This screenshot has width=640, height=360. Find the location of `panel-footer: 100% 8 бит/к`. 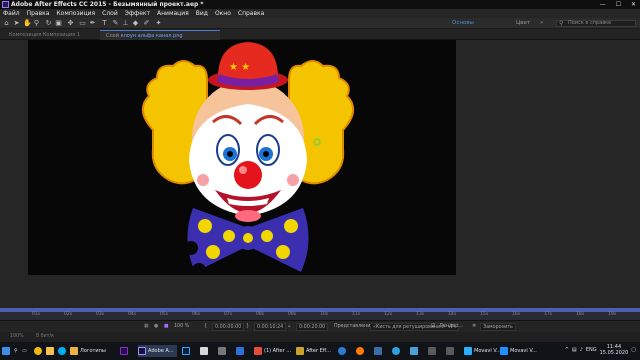

panel-footer: 100% 8 бит/к is located at coordinates (320, 337).